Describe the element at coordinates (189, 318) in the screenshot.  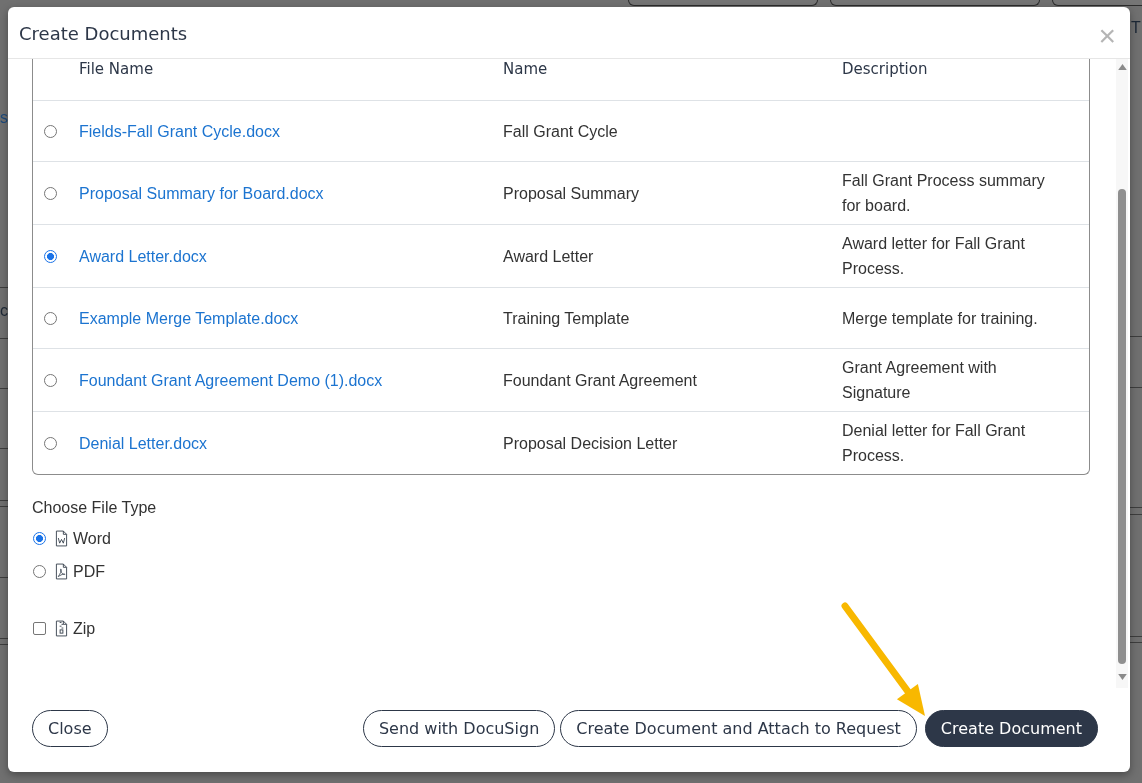
I see `file-name-link: Example Merge Template.docx` at that location.